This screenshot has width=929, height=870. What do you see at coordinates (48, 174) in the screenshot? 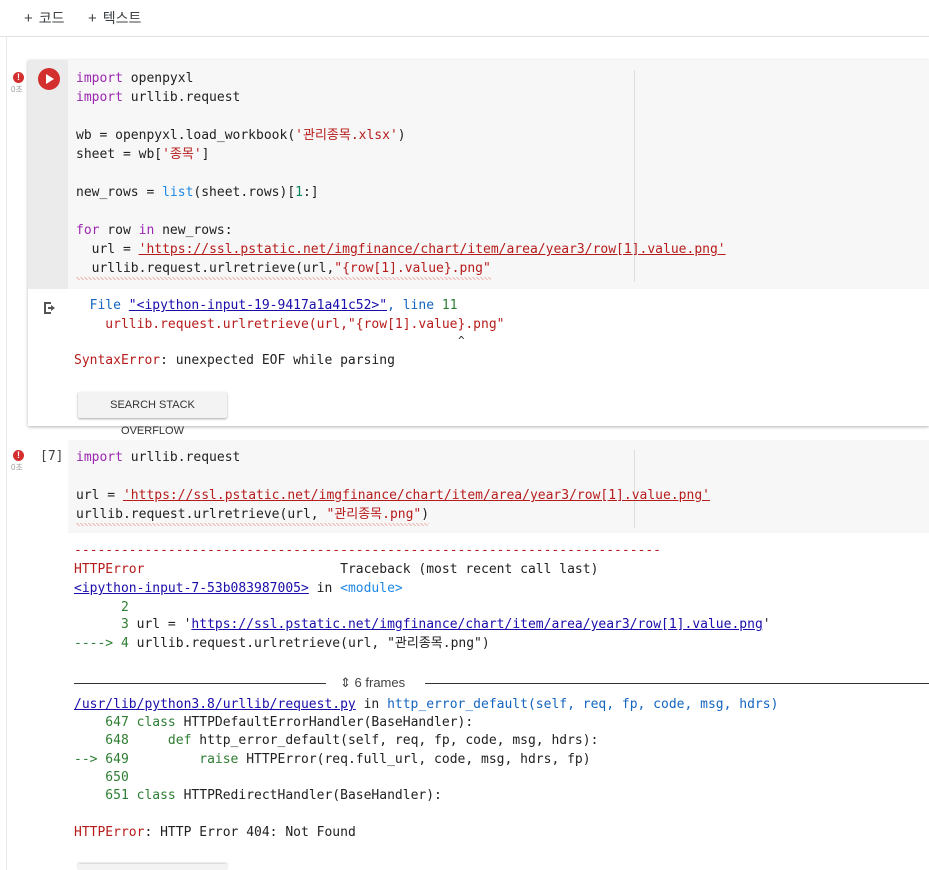
I see `run-gutter` at bounding box center [48, 174].